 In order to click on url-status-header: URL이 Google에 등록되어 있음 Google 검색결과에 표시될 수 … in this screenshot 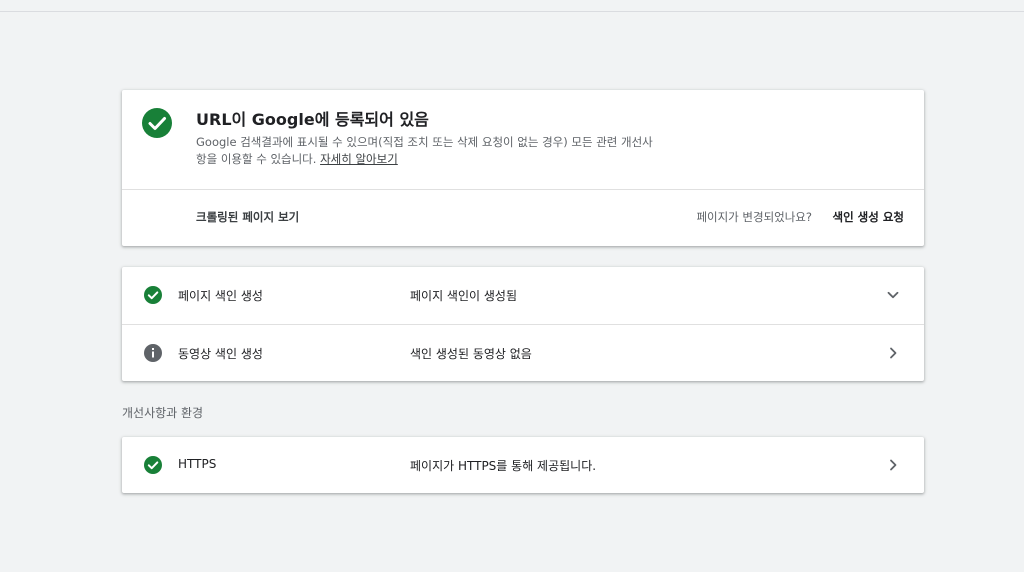, I will do `click(523, 139)`.